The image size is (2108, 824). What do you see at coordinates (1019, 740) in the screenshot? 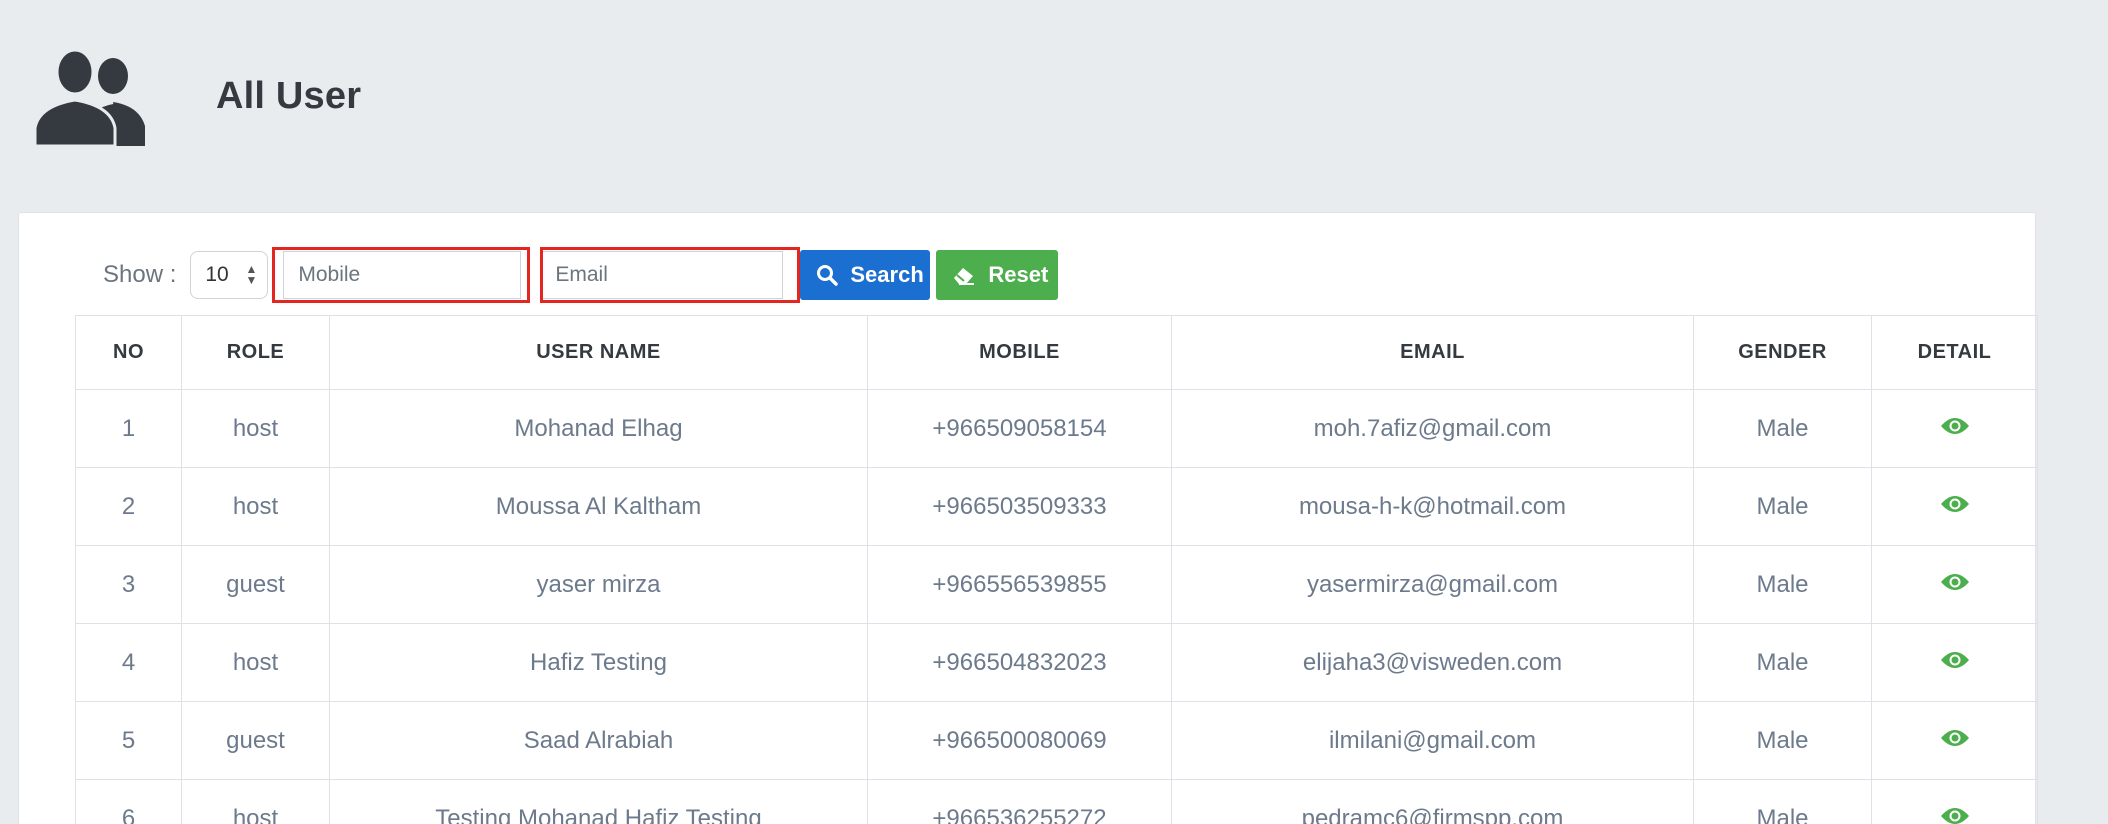
I see `cell-mobile: +966500080069` at bounding box center [1019, 740].